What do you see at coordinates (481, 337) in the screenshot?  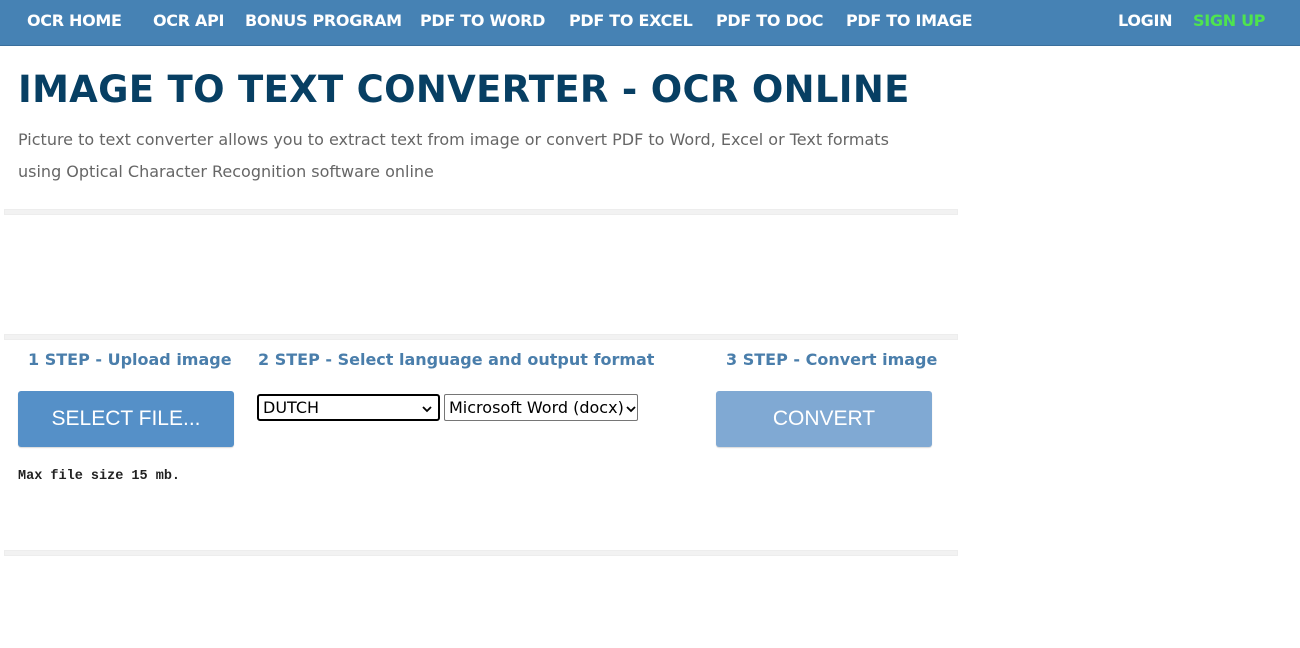 I see `divider-middle` at bounding box center [481, 337].